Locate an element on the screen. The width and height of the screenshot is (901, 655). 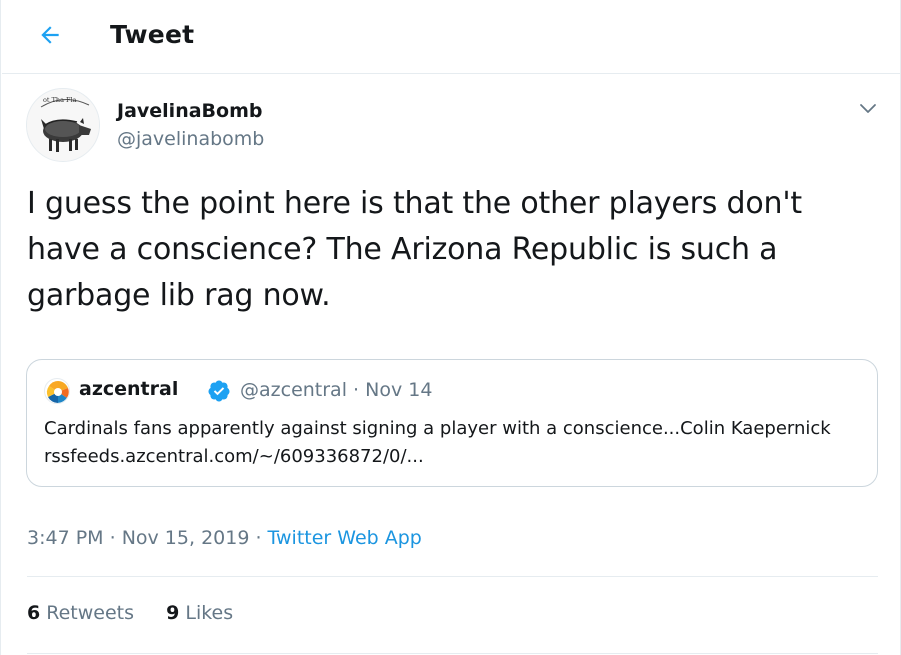
retweets-stat: 6 Retweets is located at coordinates (80, 613).